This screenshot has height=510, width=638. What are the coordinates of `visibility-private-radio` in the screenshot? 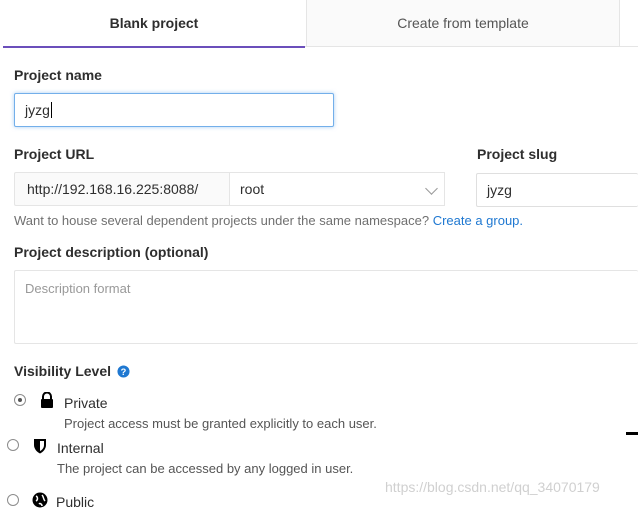 It's located at (20, 400).